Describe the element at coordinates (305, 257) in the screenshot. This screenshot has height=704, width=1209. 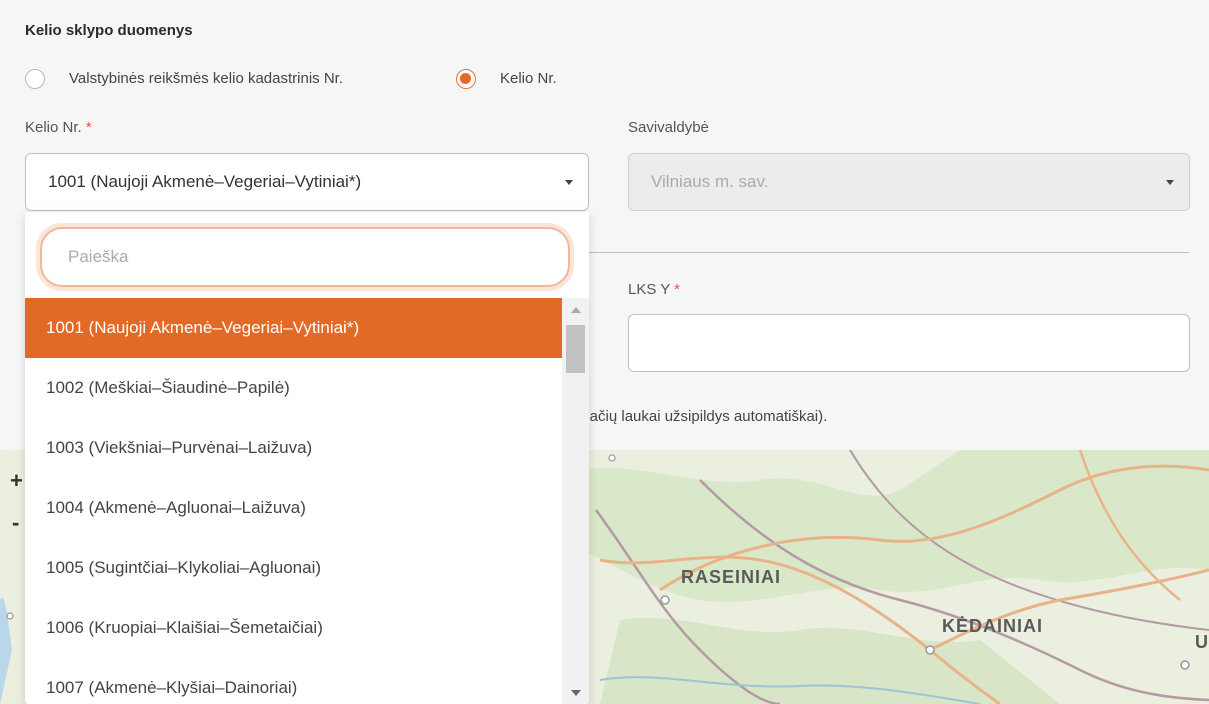
I see `dropdown-search-input` at that location.